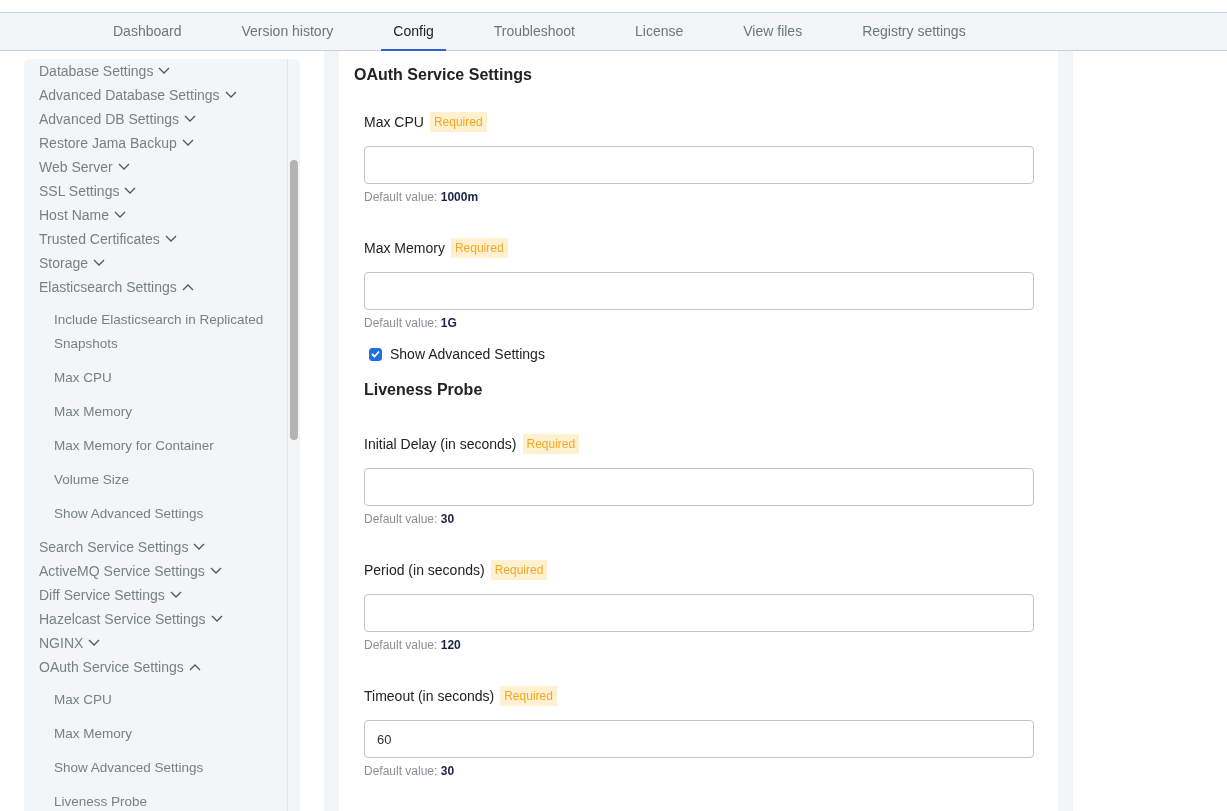  What do you see at coordinates (116, 287) in the screenshot?
I see `sidebar-item: Elasticsearch Settings` at bounding box center [116, 287].